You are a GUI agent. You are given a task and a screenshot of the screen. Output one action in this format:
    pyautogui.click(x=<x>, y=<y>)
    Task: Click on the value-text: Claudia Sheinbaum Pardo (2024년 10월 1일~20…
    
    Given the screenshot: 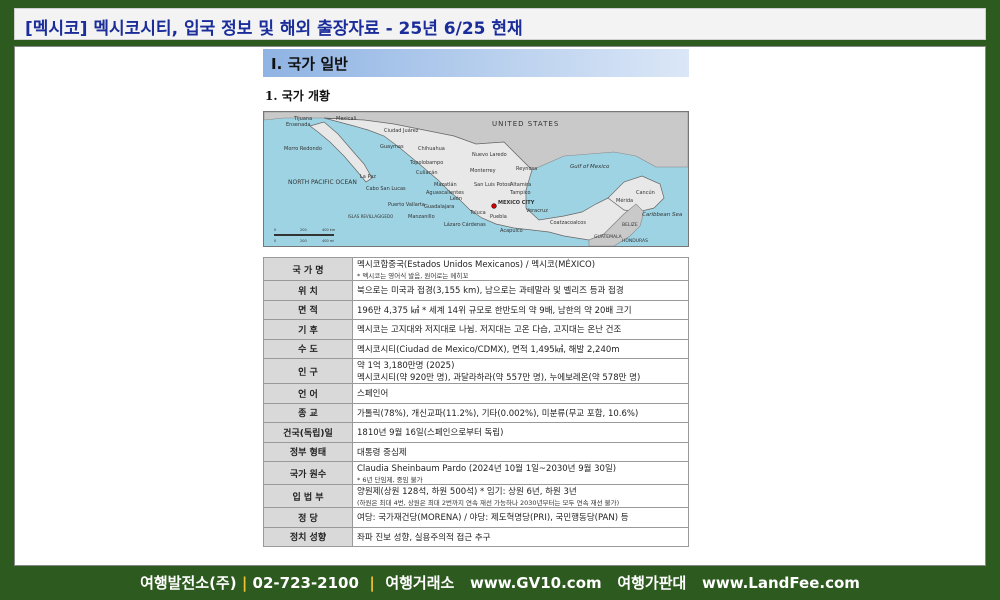 What is the action you would take?
    pyautogui.click(x=487, y=469)
    